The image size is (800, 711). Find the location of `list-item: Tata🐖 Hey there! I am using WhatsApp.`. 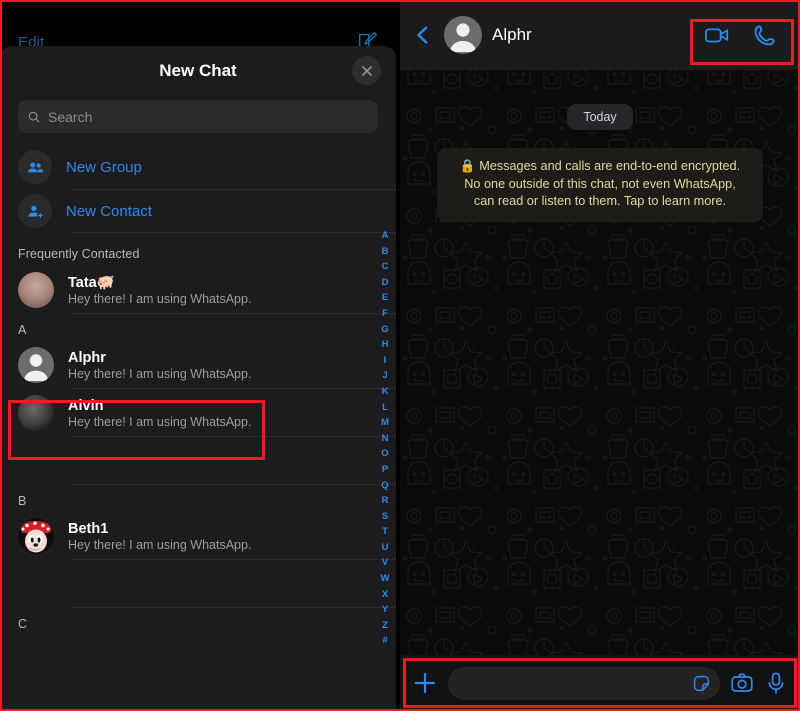

list-item: Tata🐖 Hey there! I am using WhatsApp. is located at coordinates (198, 290).